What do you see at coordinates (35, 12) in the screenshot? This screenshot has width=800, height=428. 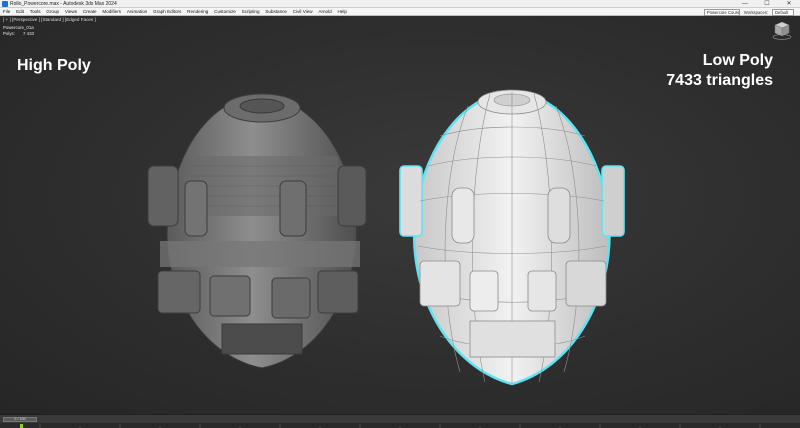 I see `menu-tools: Tools` at bounding box center [35, 12].